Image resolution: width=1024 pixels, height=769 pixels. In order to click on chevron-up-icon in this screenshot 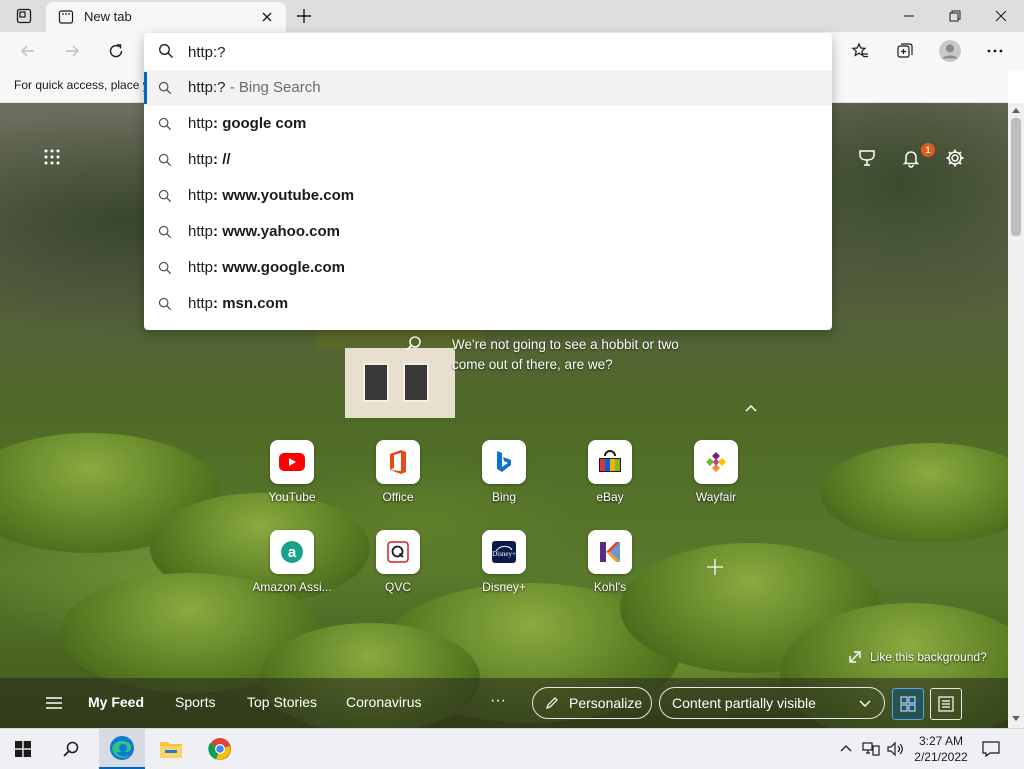, I will do `click(751, 409)`.